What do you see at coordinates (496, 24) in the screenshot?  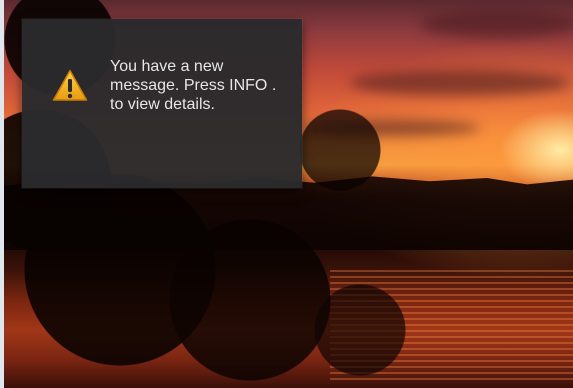 I see `cloud` at bounding box center [496, 24].